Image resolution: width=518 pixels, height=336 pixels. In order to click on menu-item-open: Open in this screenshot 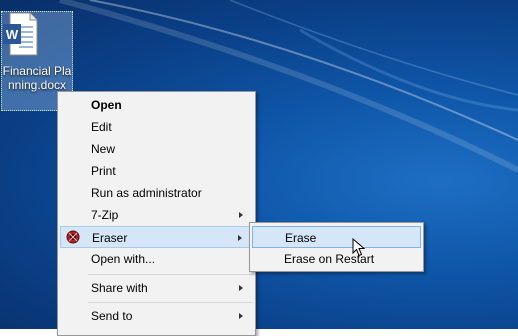, I will do `click(156, 105)`.